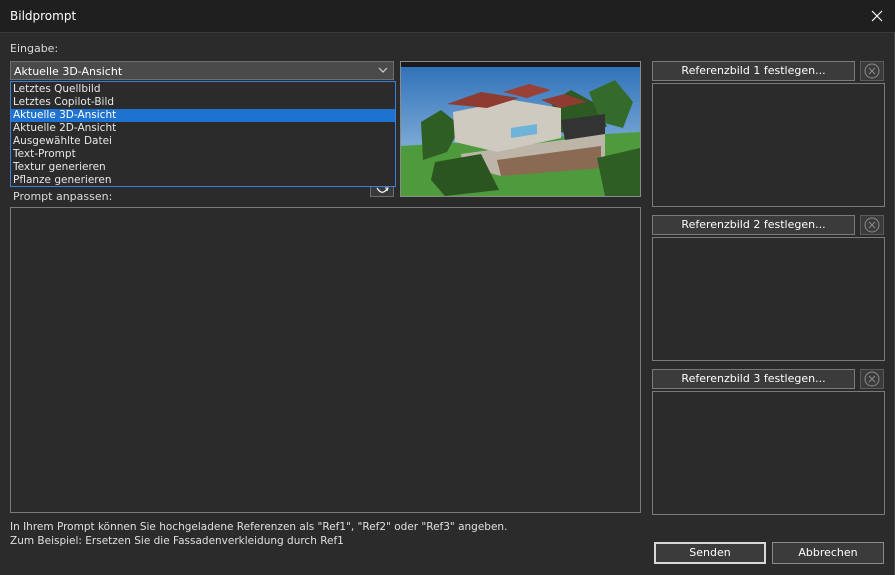 Image resolution: width=895 pixels, height=575 pixels. What do you see at coordinates (447, 16) in the screenshot?
I see `title-bar: Bildprompt` at bounding box center [447, 16].